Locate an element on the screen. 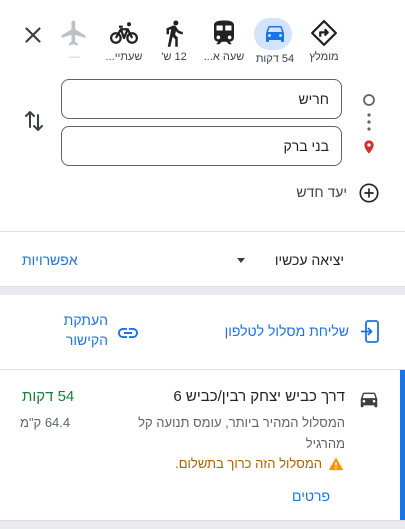 The image size is (405, 529). mode-flight: — is located at coordinates (74, 43).